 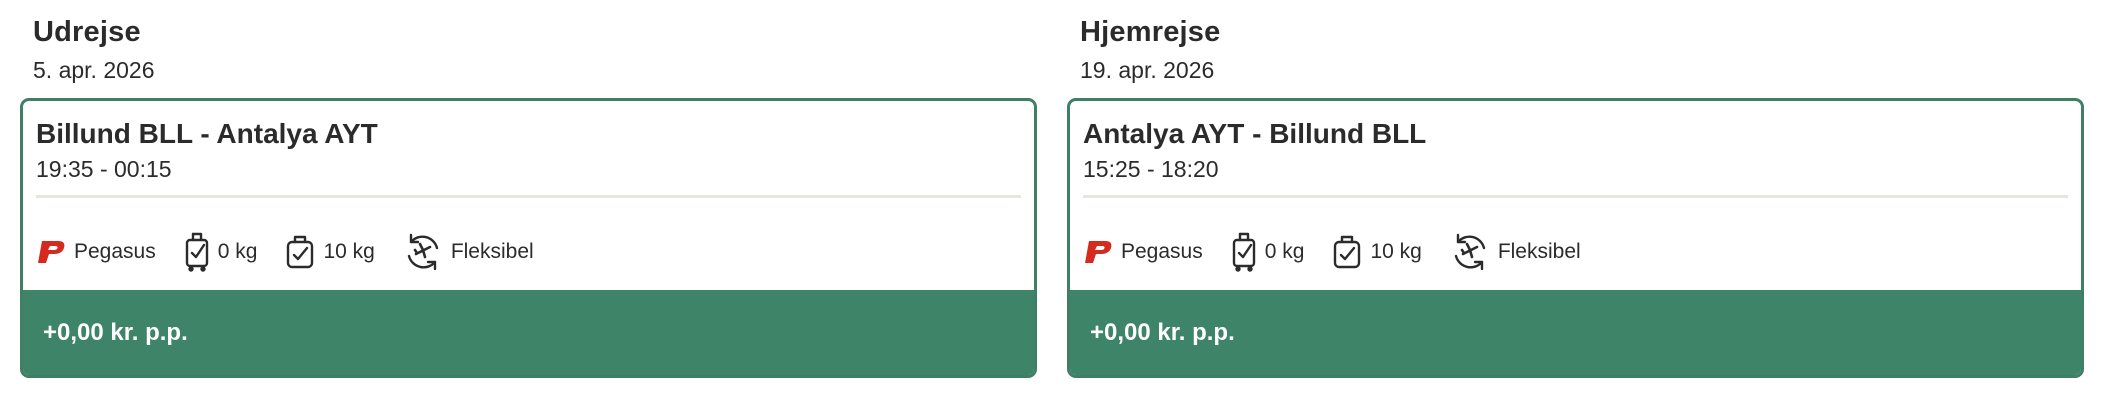 What do you see at coordinates (94, 70) in the screenshot?
I see `leg-date: 5. apr. 2026` at bounding box center [94, 70].